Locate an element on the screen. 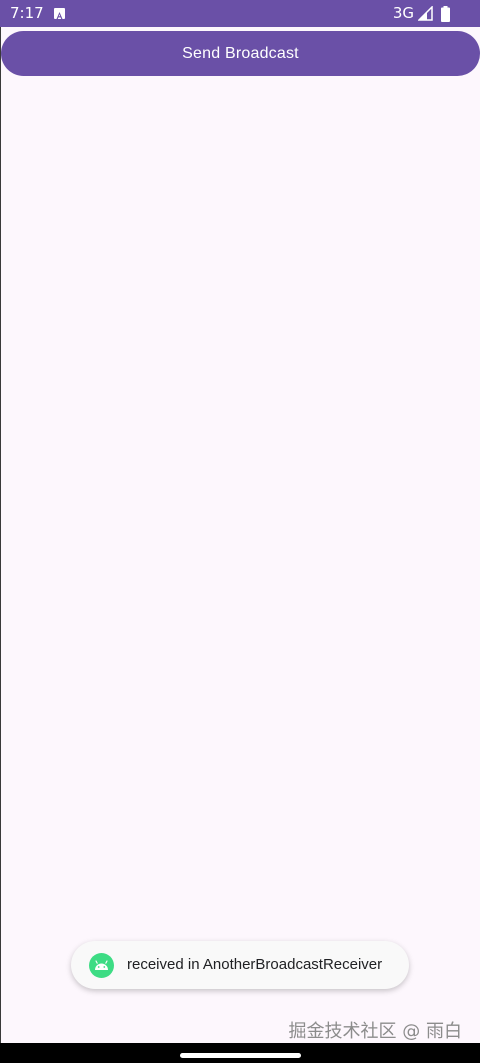 The height and width of the screenshot is (1063, 480). status-bar: 7:17 3G is located at coordinates (240, 13).